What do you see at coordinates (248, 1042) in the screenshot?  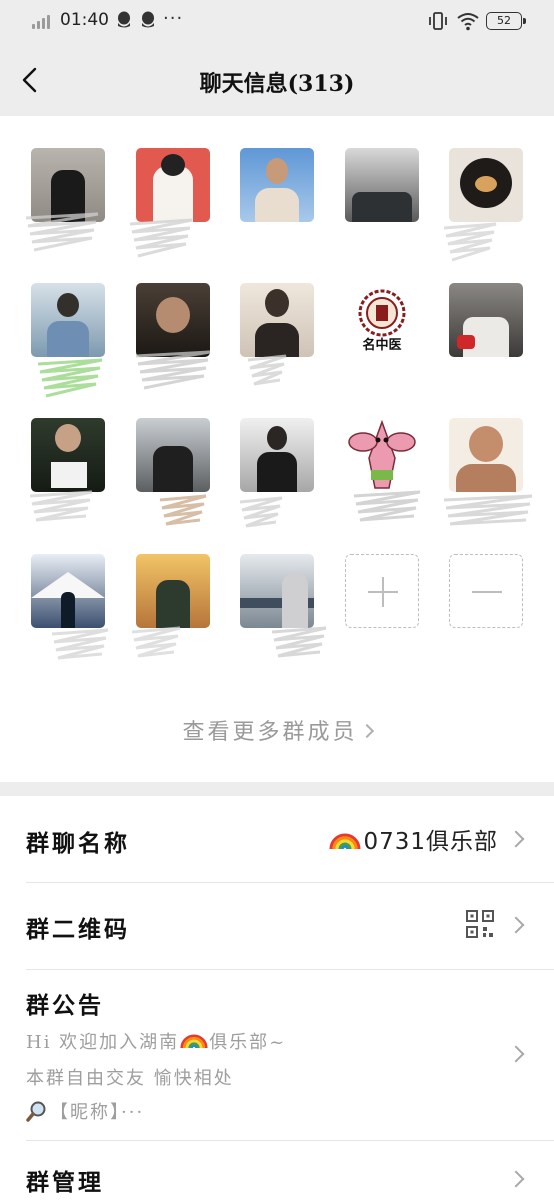 I see `notice-line-1-text-end: 俱乐部~` at bounding box center [248, 1042].